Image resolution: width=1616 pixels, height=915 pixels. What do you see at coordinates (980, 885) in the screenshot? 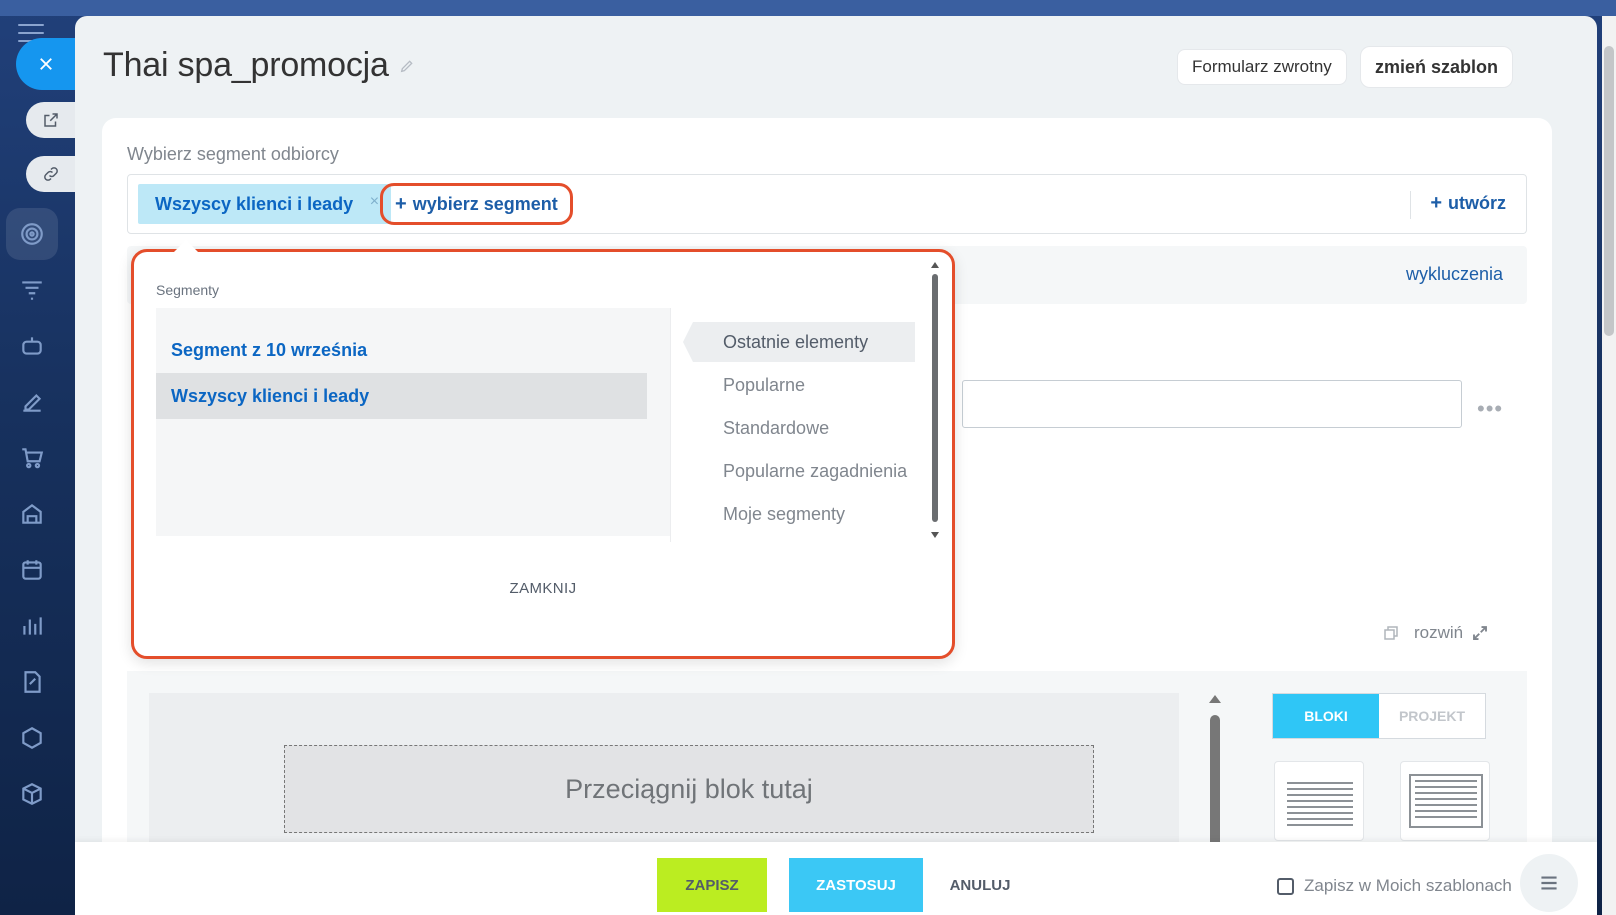
I see `cancel-button: ANULUJ` at bounding box center [980, 885].